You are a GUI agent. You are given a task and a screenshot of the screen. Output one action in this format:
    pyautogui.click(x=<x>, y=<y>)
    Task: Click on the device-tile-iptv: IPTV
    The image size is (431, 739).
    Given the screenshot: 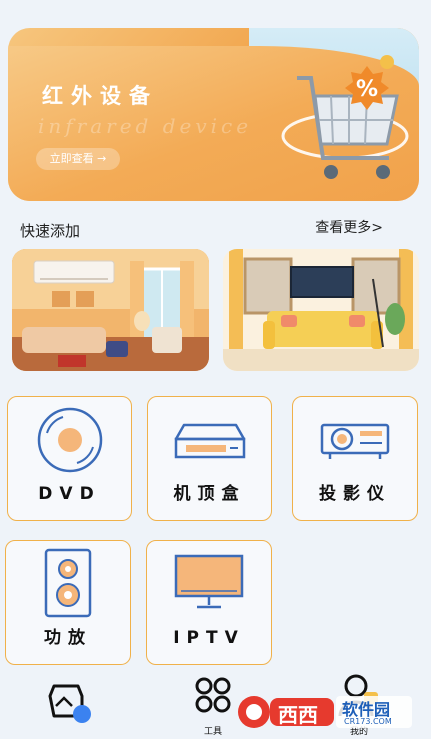 What is the action you would take?
    pyautogui.click(x=209, y=602)
    